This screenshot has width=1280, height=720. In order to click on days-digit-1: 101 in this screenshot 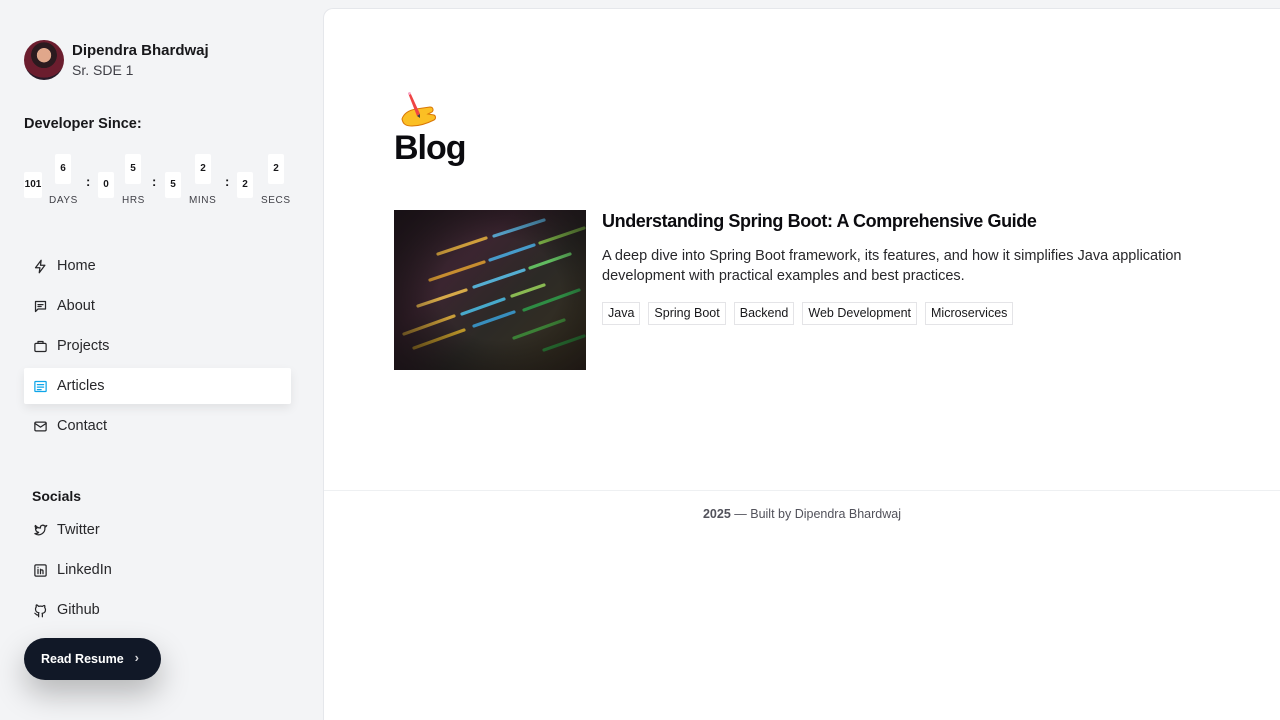, I will do `click(33, 185)`.